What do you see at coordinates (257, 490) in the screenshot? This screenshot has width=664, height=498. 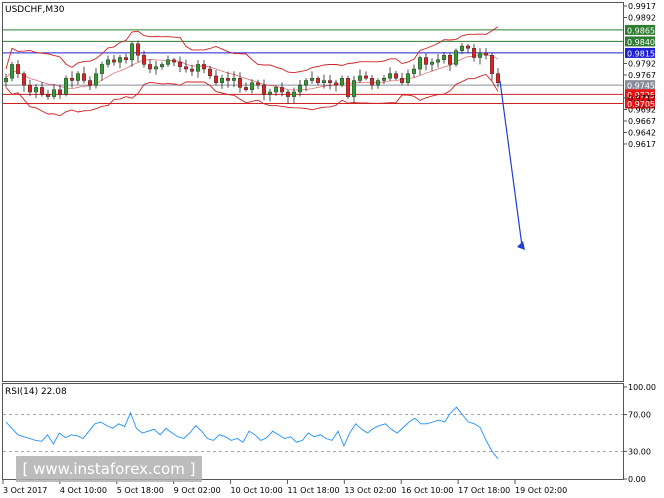 I see `time-tick-label: 10 Oct 10:00` at bounding box center [257, 490].